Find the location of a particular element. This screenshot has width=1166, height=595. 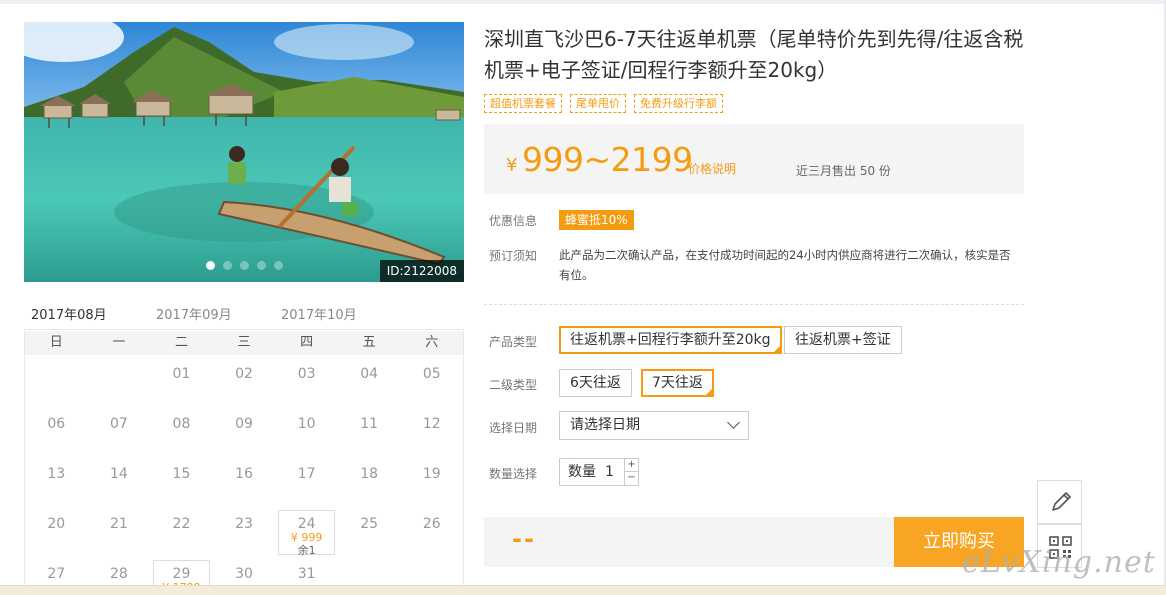

calendar-day-cell: 13 is located at coordinates (56, 480).